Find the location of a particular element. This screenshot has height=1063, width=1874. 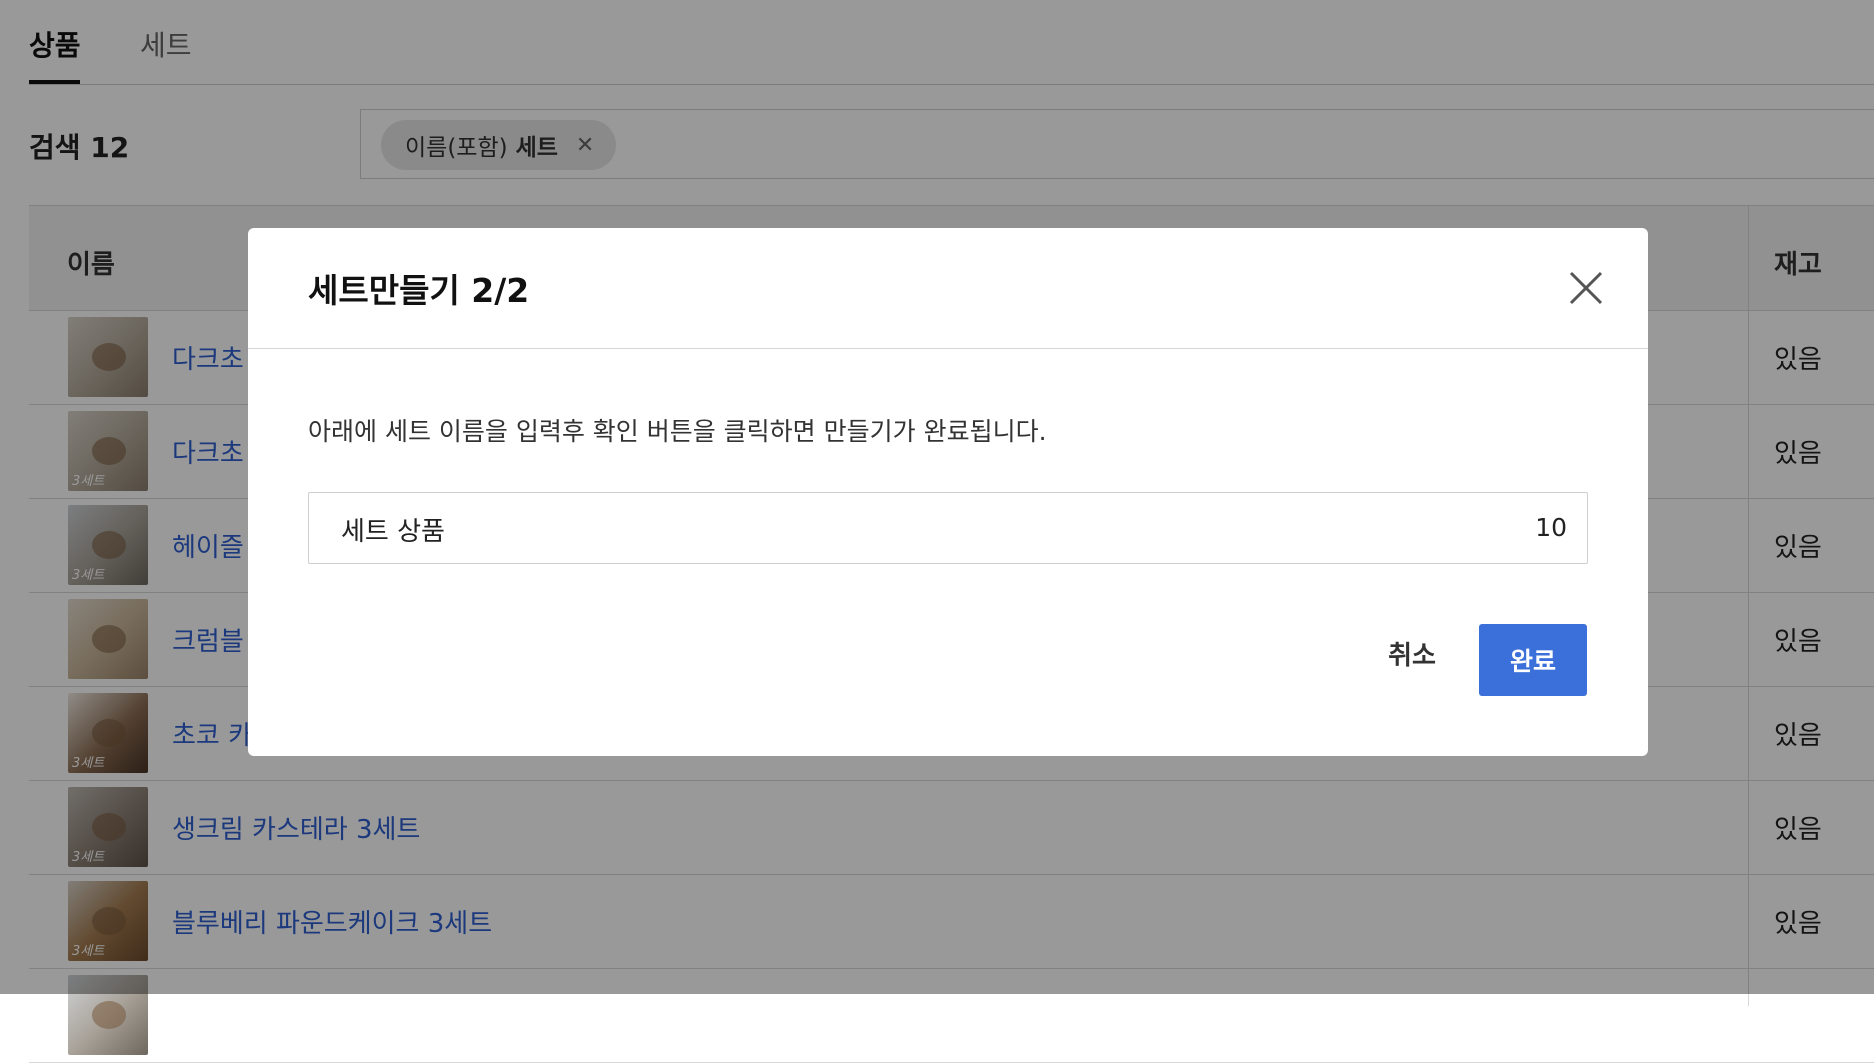

dialog-header: 세트만들기 2/2 is located at coordinates (948, 288).